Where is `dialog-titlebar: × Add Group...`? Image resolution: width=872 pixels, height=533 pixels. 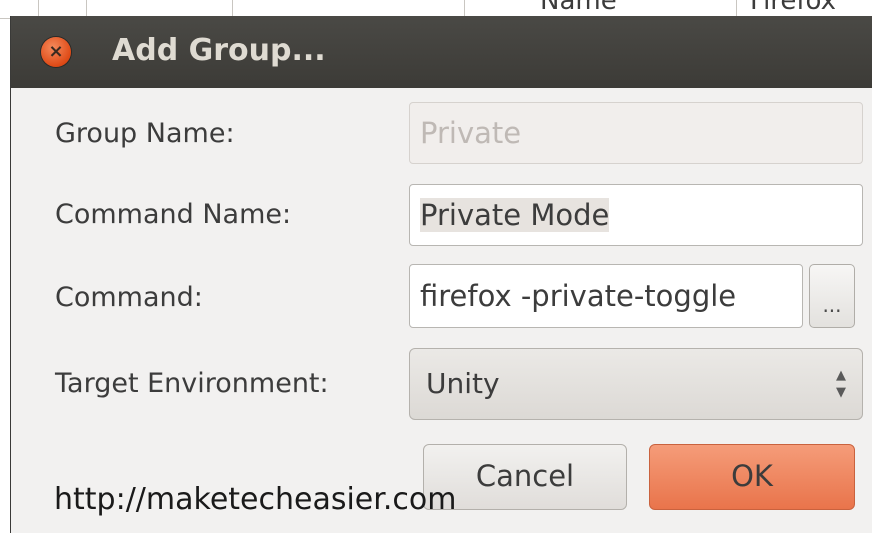 dialog-titlebar: × Add Group... is located at coordinates (441, 52).